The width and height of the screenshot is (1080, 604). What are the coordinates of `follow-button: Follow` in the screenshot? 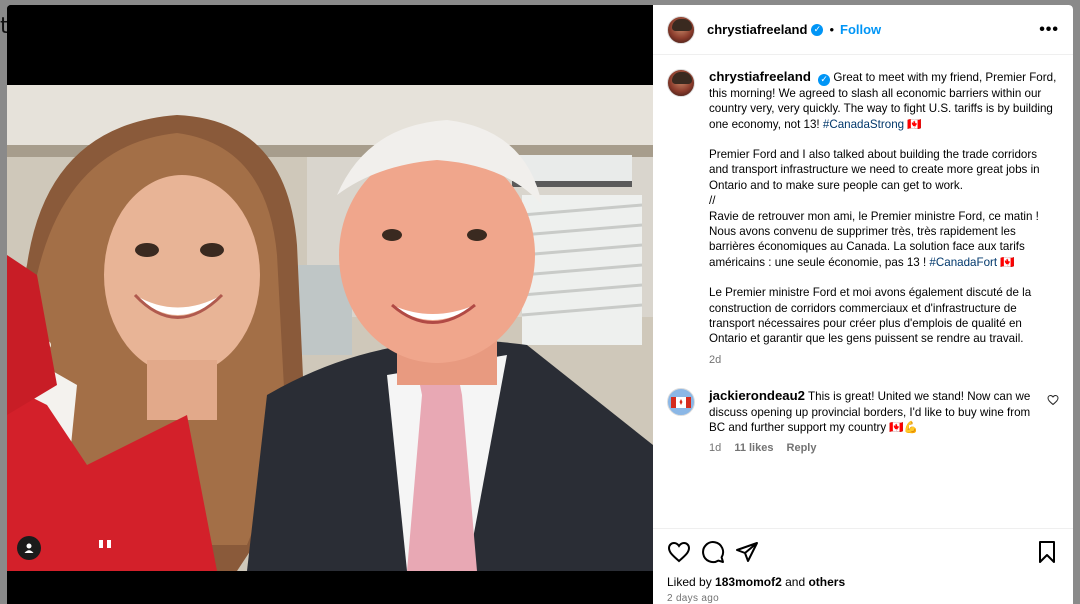 It's located at (860, 29).